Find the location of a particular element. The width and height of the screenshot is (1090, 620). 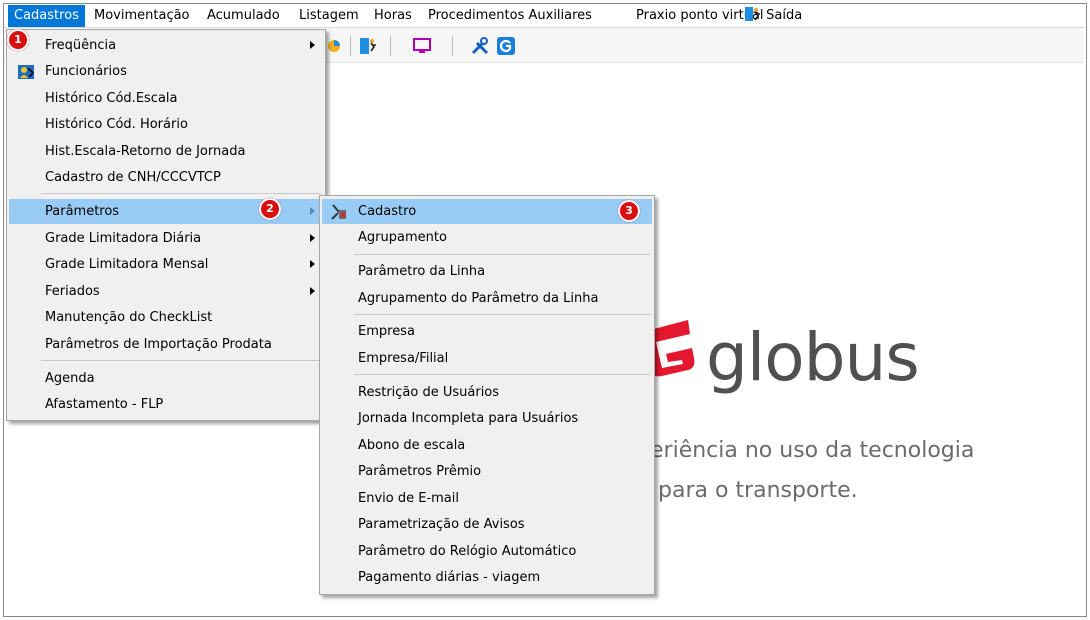

menu-item-historico-cod-horario: Histórico Cód. Horário is located at coordinates (166, 124).